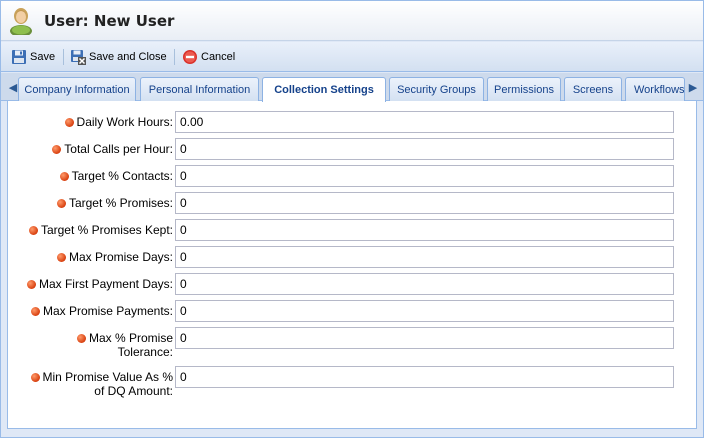 This screenshot has height=438, width=704. I want to click on field-label: Target % Contacts:, so click(116, 176).